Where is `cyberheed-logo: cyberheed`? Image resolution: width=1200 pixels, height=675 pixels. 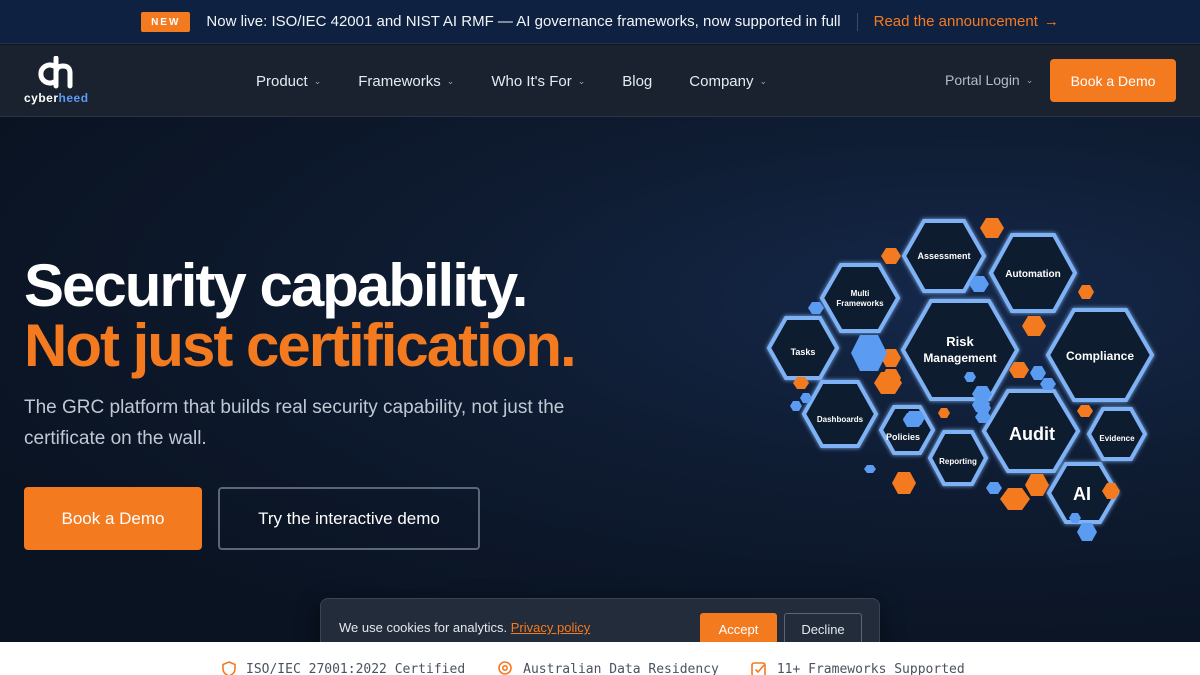
cyberheed-logo: cyberheed is located at coordinates (57, 80).